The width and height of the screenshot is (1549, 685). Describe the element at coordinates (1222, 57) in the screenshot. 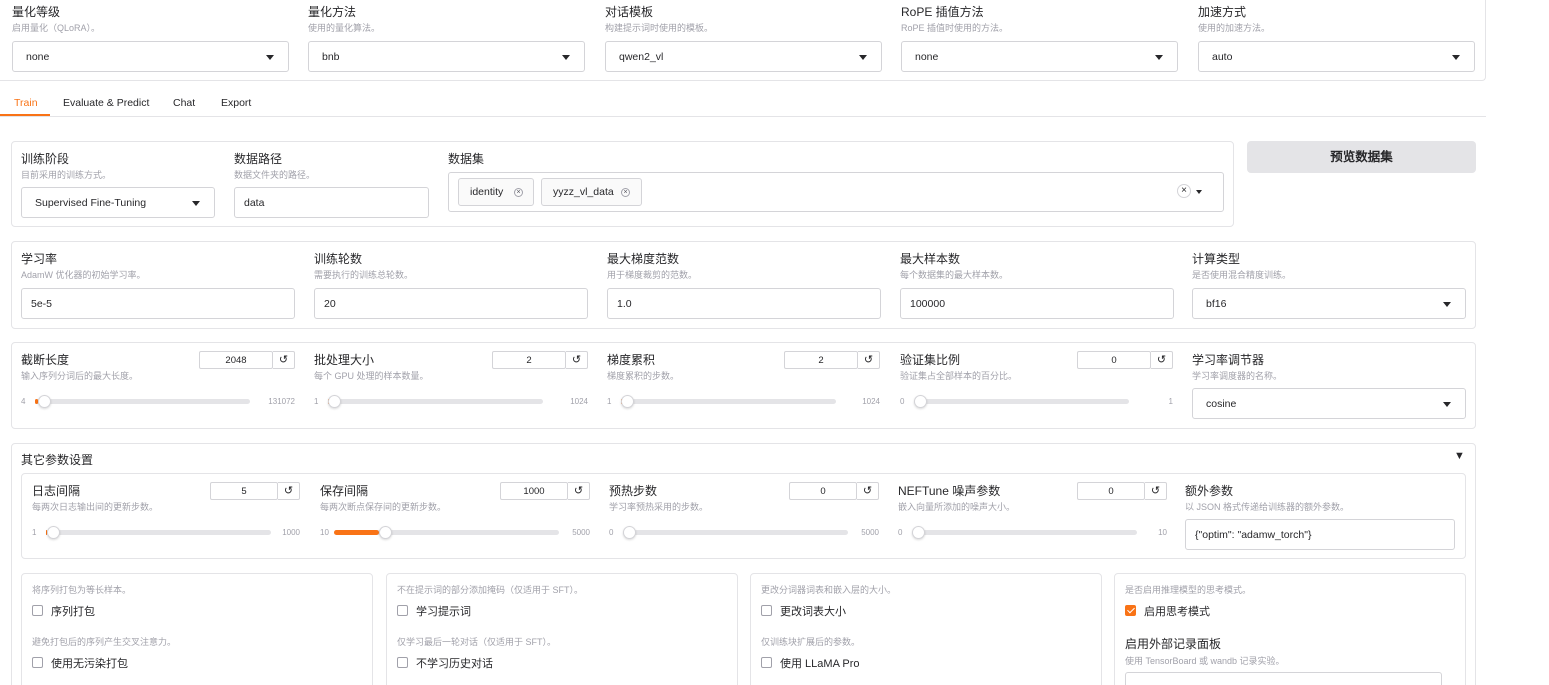

I see `quant-field-value: auto` at that location.